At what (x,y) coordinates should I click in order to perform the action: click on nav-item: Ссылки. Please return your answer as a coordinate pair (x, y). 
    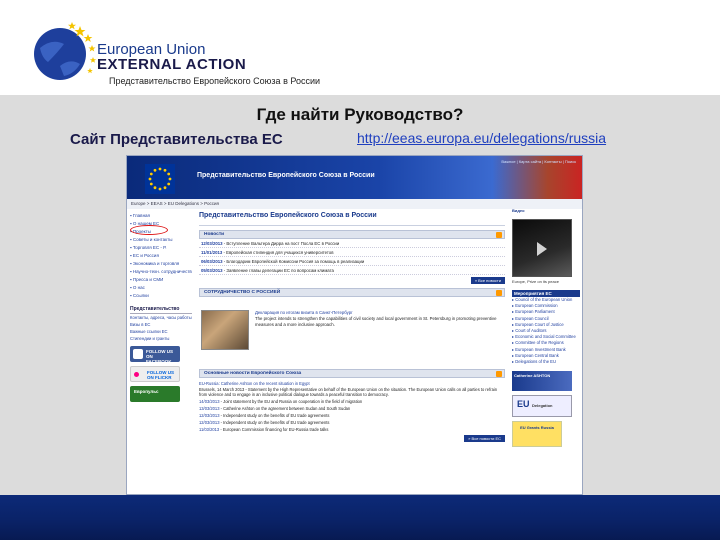
    Looking at the image, I should click on (161, 296).